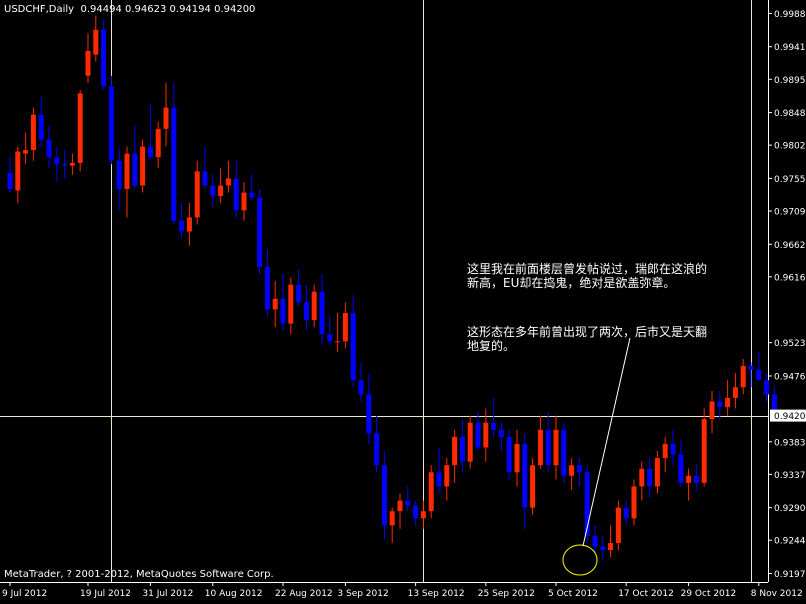 The height and width of the screenshot is (604, 806). Describe the element at coordinates (790, 509) in the screenshot. I see `y-tick-label: 0.92900` at that location.